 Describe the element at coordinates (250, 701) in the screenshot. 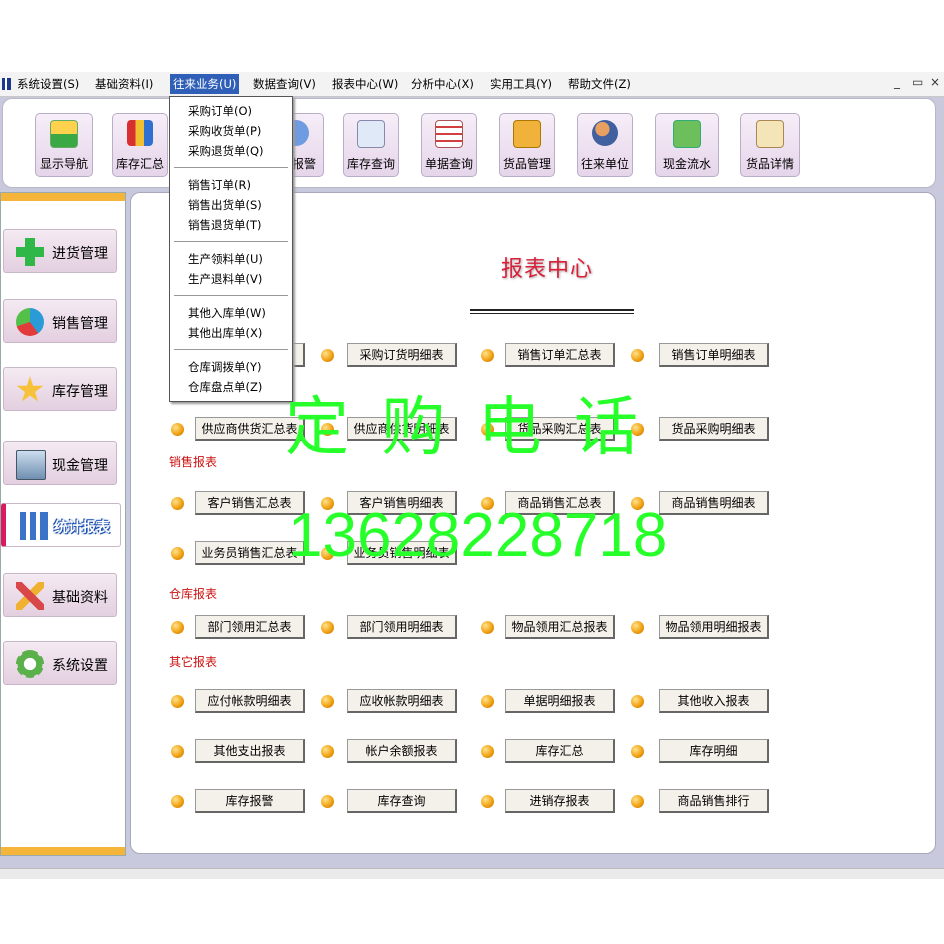

I see `report-button: 应付帐款明细表` at that location.